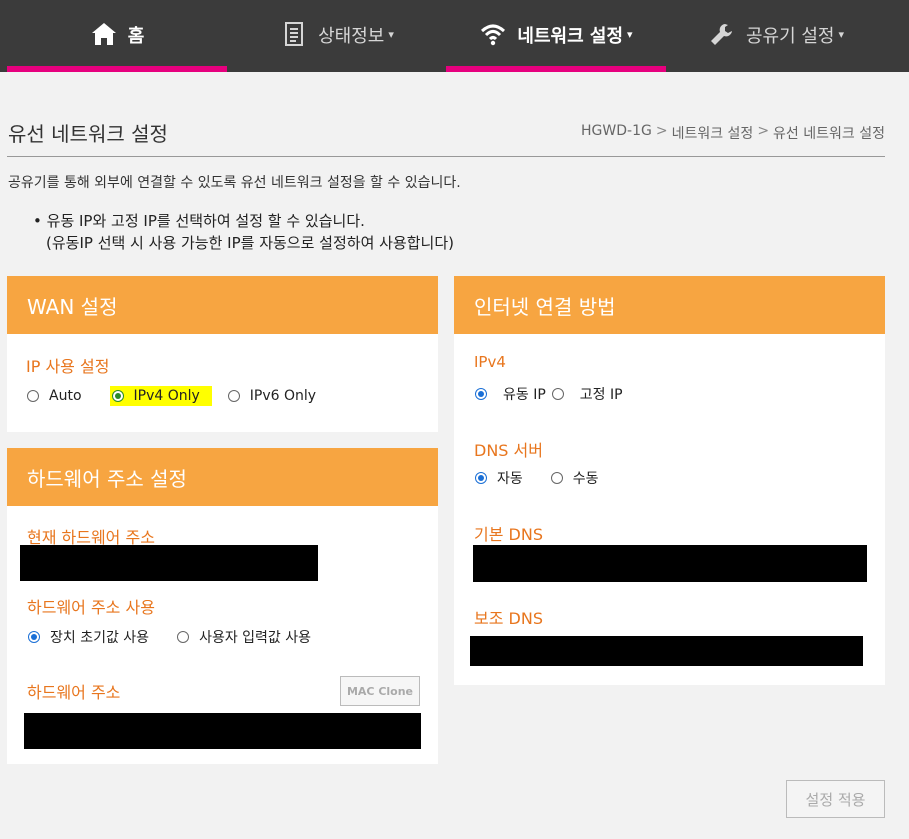 The width and height of the screenshot is (909, 839). Describe the element at coordinates (169, 563) in the screenshot. I see `current-hw-address-value` at that location.